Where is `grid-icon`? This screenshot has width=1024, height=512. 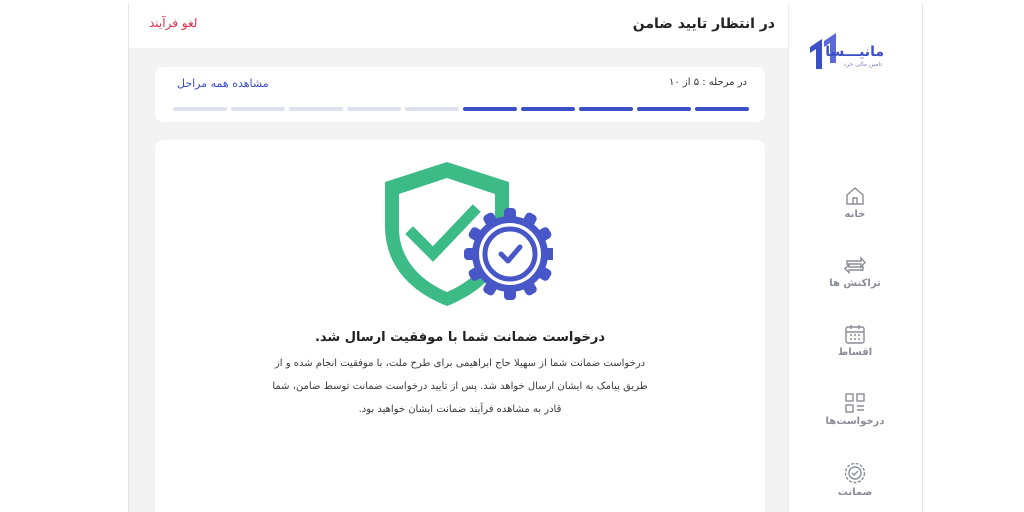
grid-icon is located at coordinates (855, 403).